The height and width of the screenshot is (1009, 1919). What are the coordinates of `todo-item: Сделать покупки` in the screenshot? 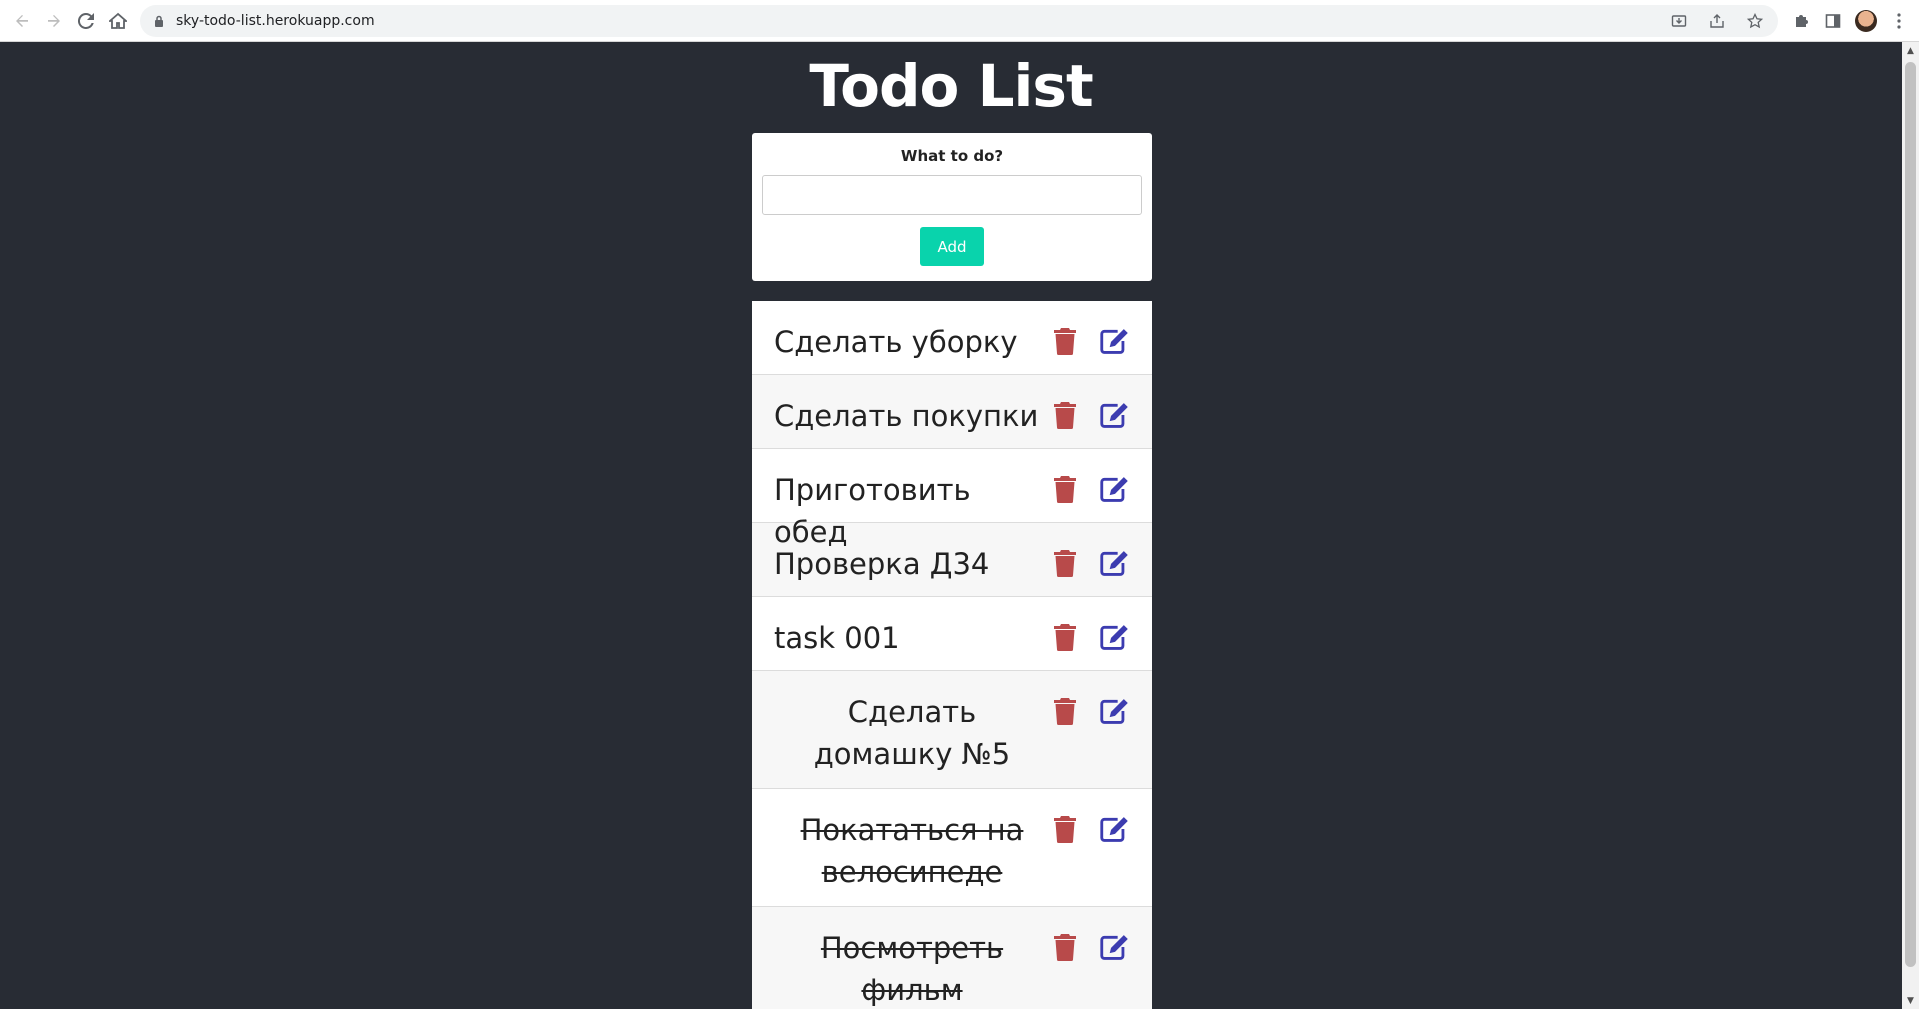 It's located at (952, 412).